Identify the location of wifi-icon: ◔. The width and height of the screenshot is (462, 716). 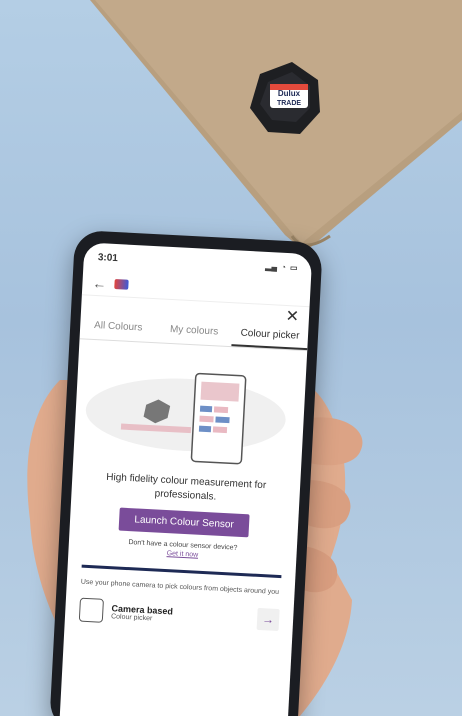
(283, 267).